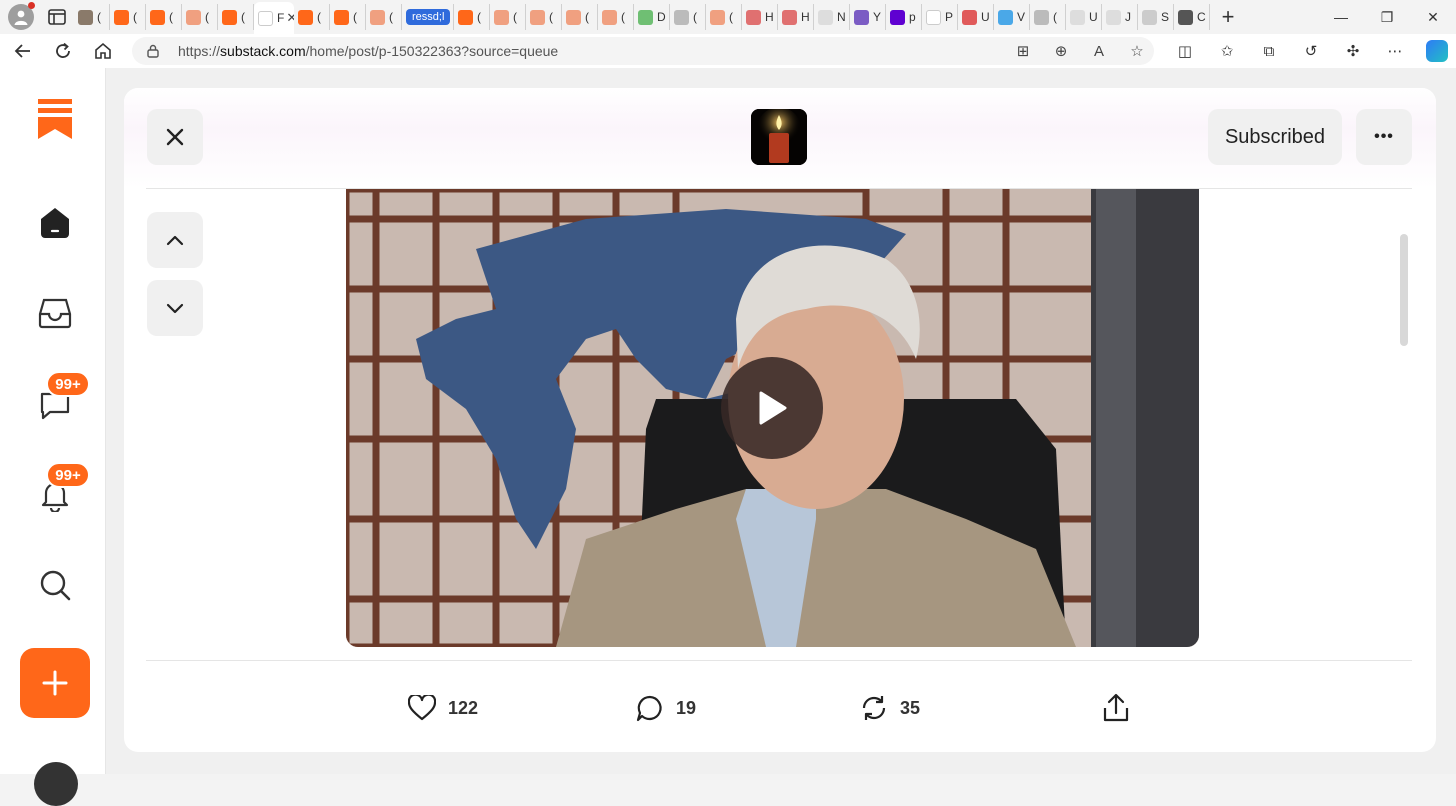 Image resolution: width=1456 pixels, height=806 pixels. What do you see at coordinates (1012, 17) in the screenshot?
I see `browser-tab: V` at bounding box center [1012, 17].